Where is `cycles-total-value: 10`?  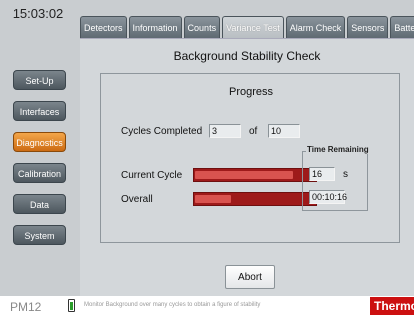 cycles-total-value: 10 is located at coordinates (284, 131).